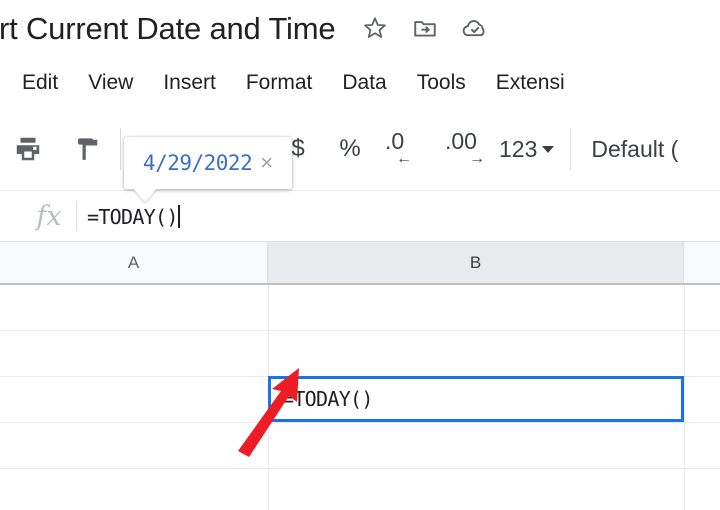 This screenshot has height=510, width=720. What do you see at coordinates (28, 149) in the screenshot?
I see `print-icon` at bounding box center [28, 149].